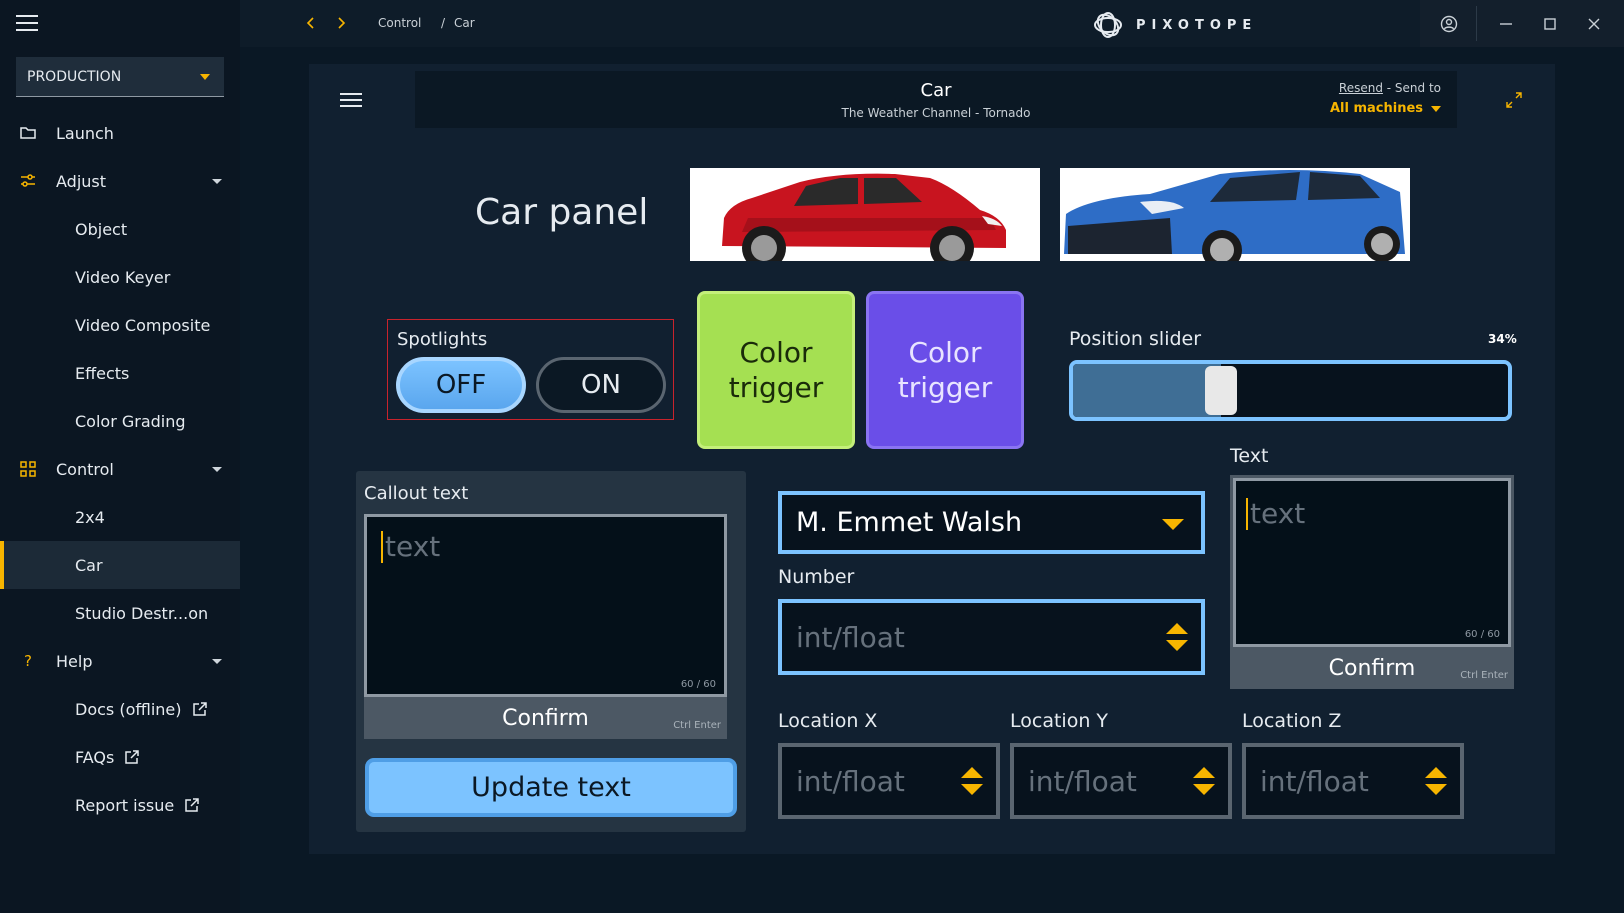 The image size is (1624, 913). I want to click on forward-icon, so click(341, 23).